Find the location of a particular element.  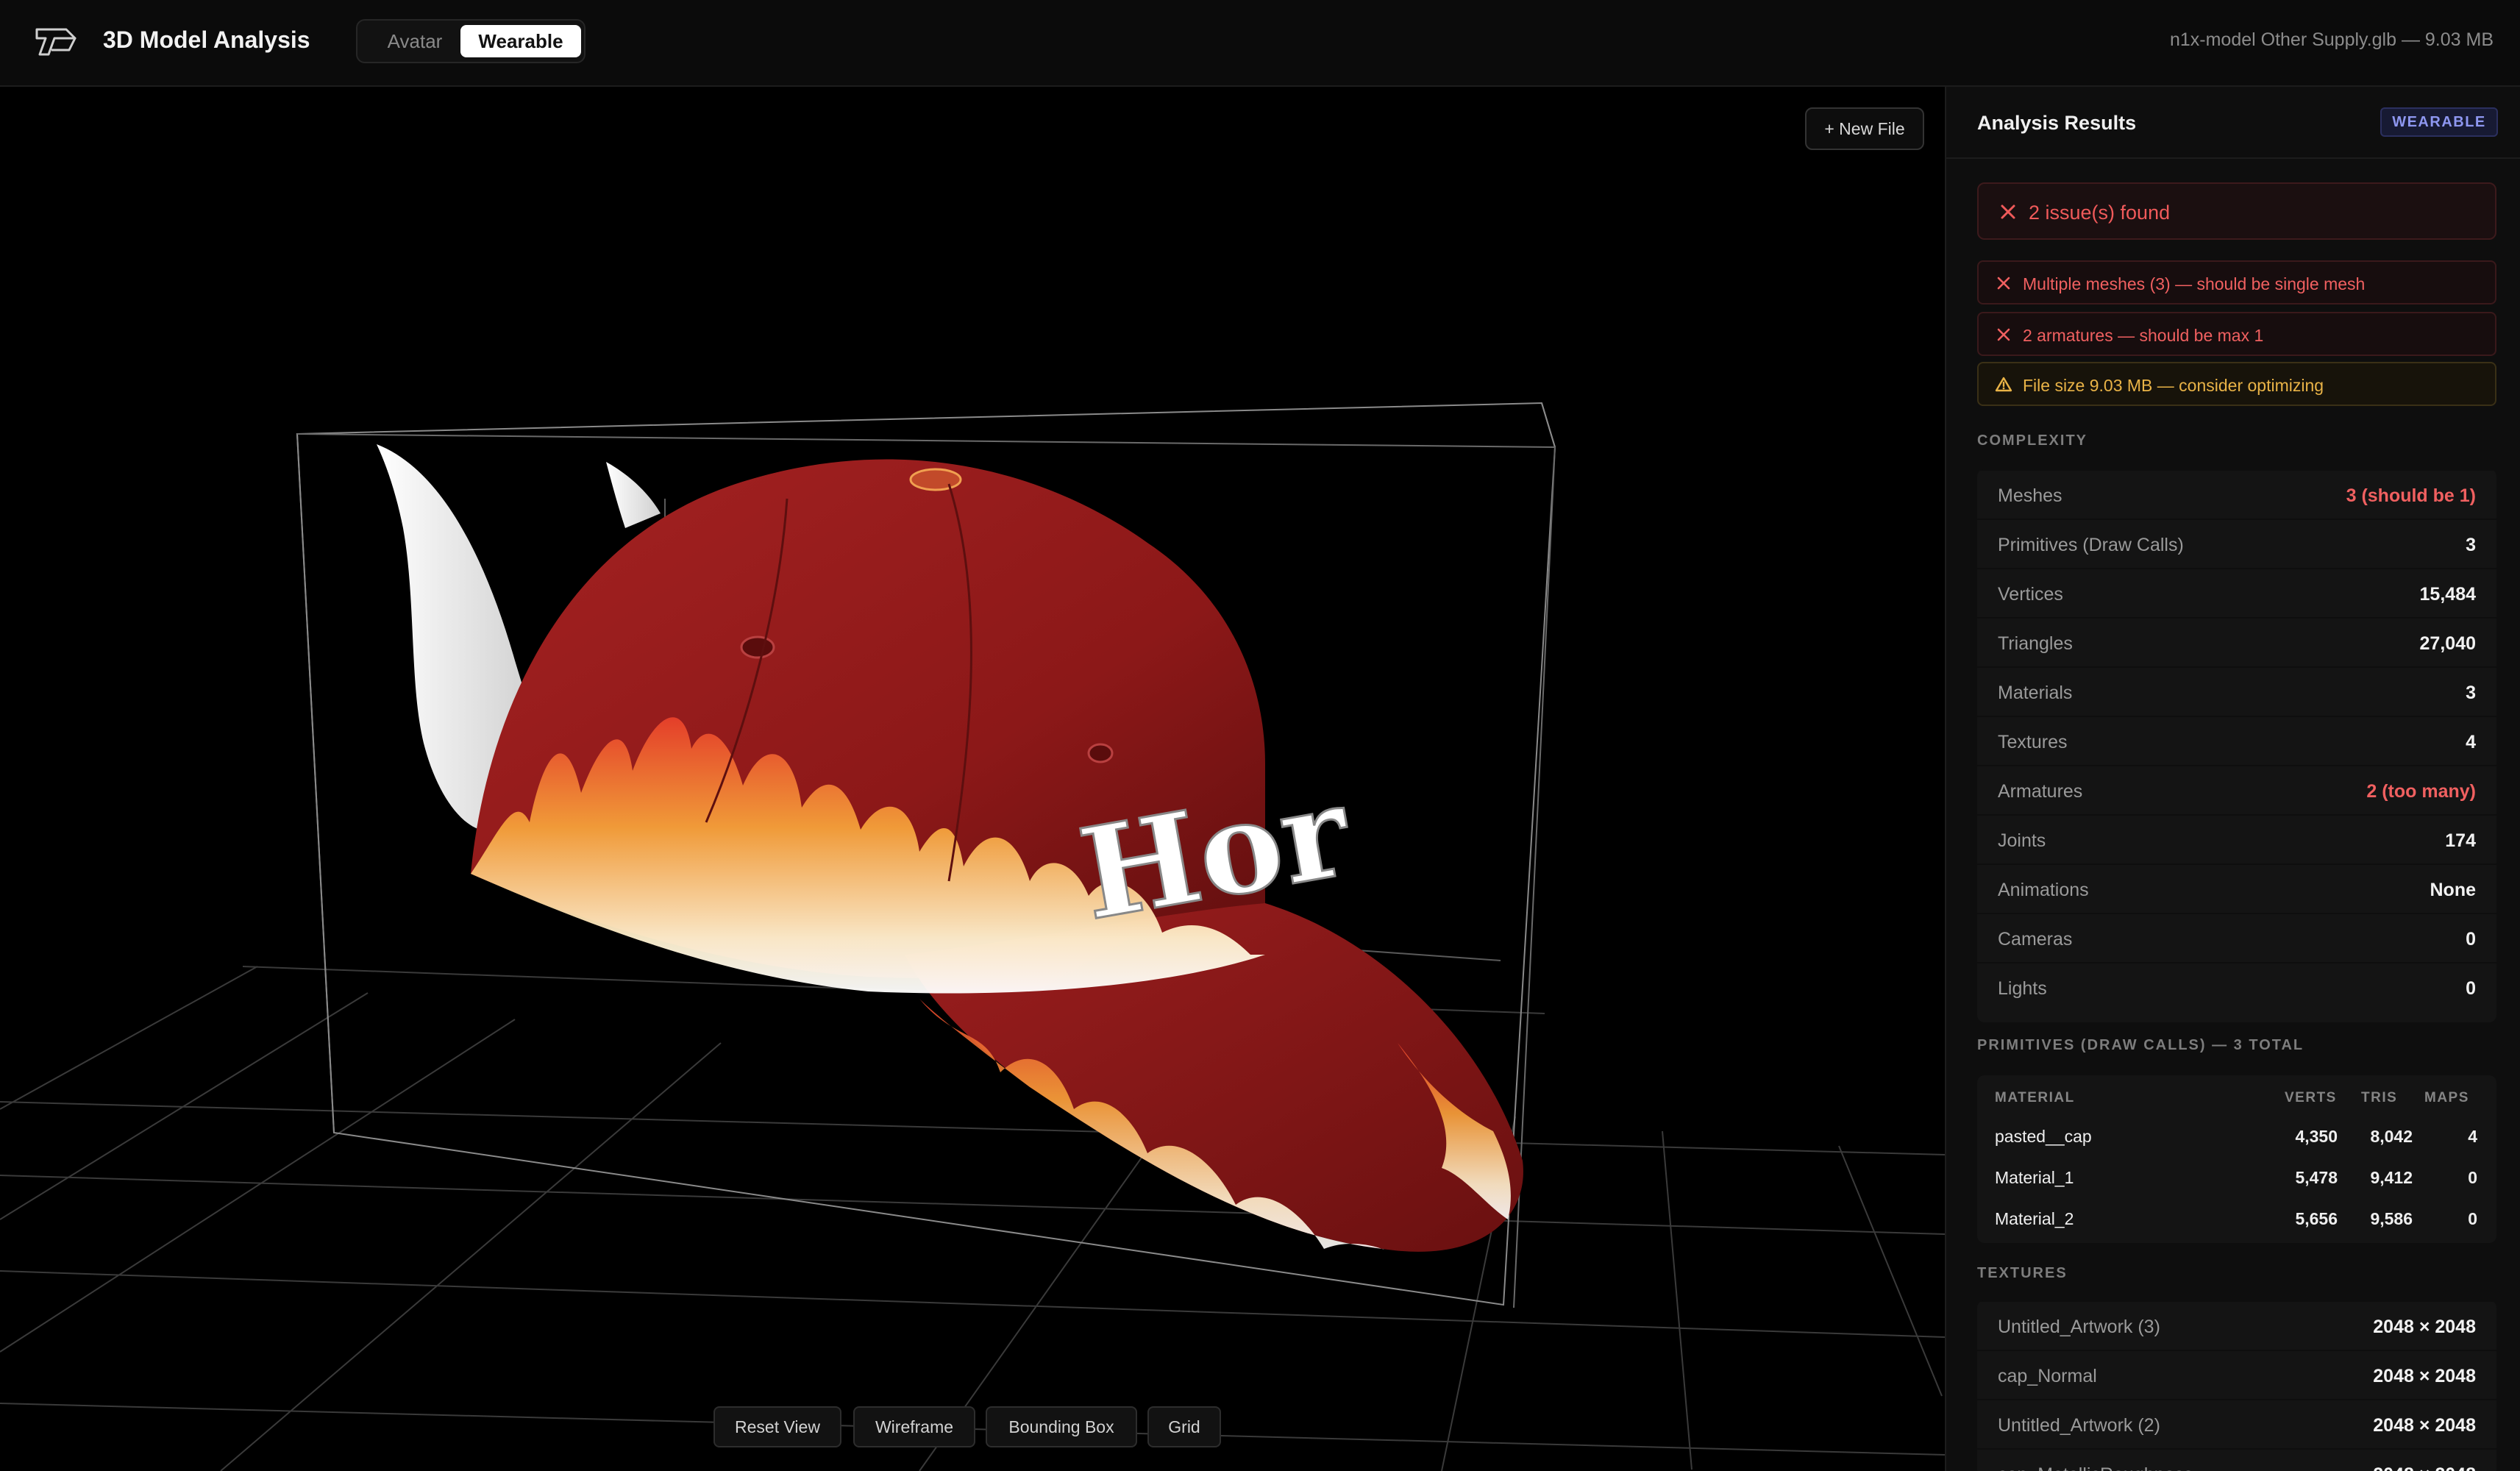

app-title: 3D Model Analysis is located at coordinates (207, 39).